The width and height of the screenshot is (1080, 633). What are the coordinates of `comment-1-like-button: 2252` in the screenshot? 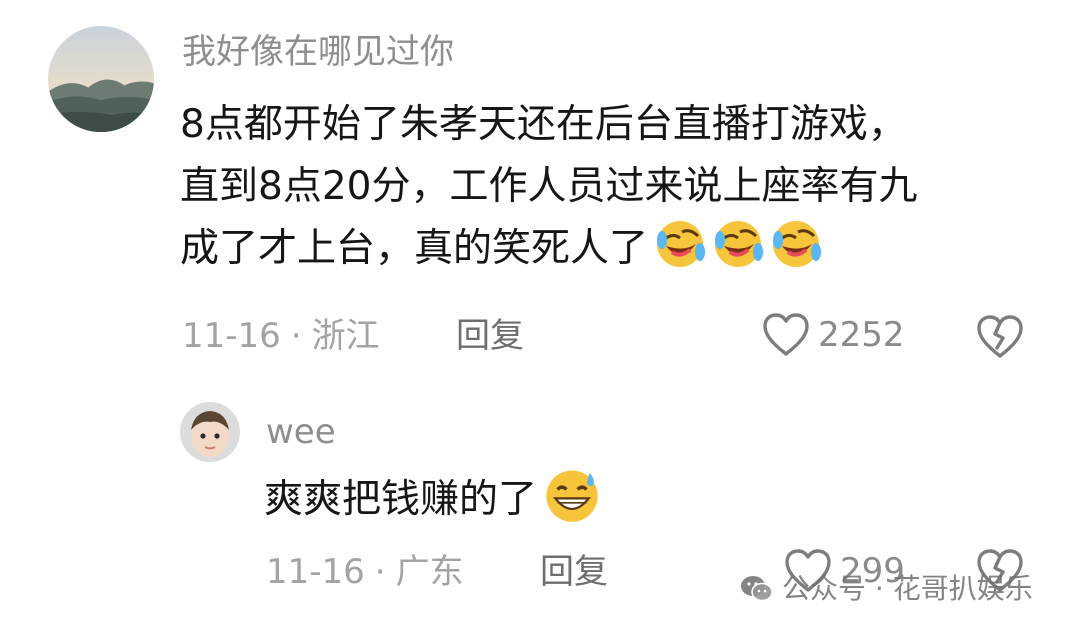 It's located at (833, 335).